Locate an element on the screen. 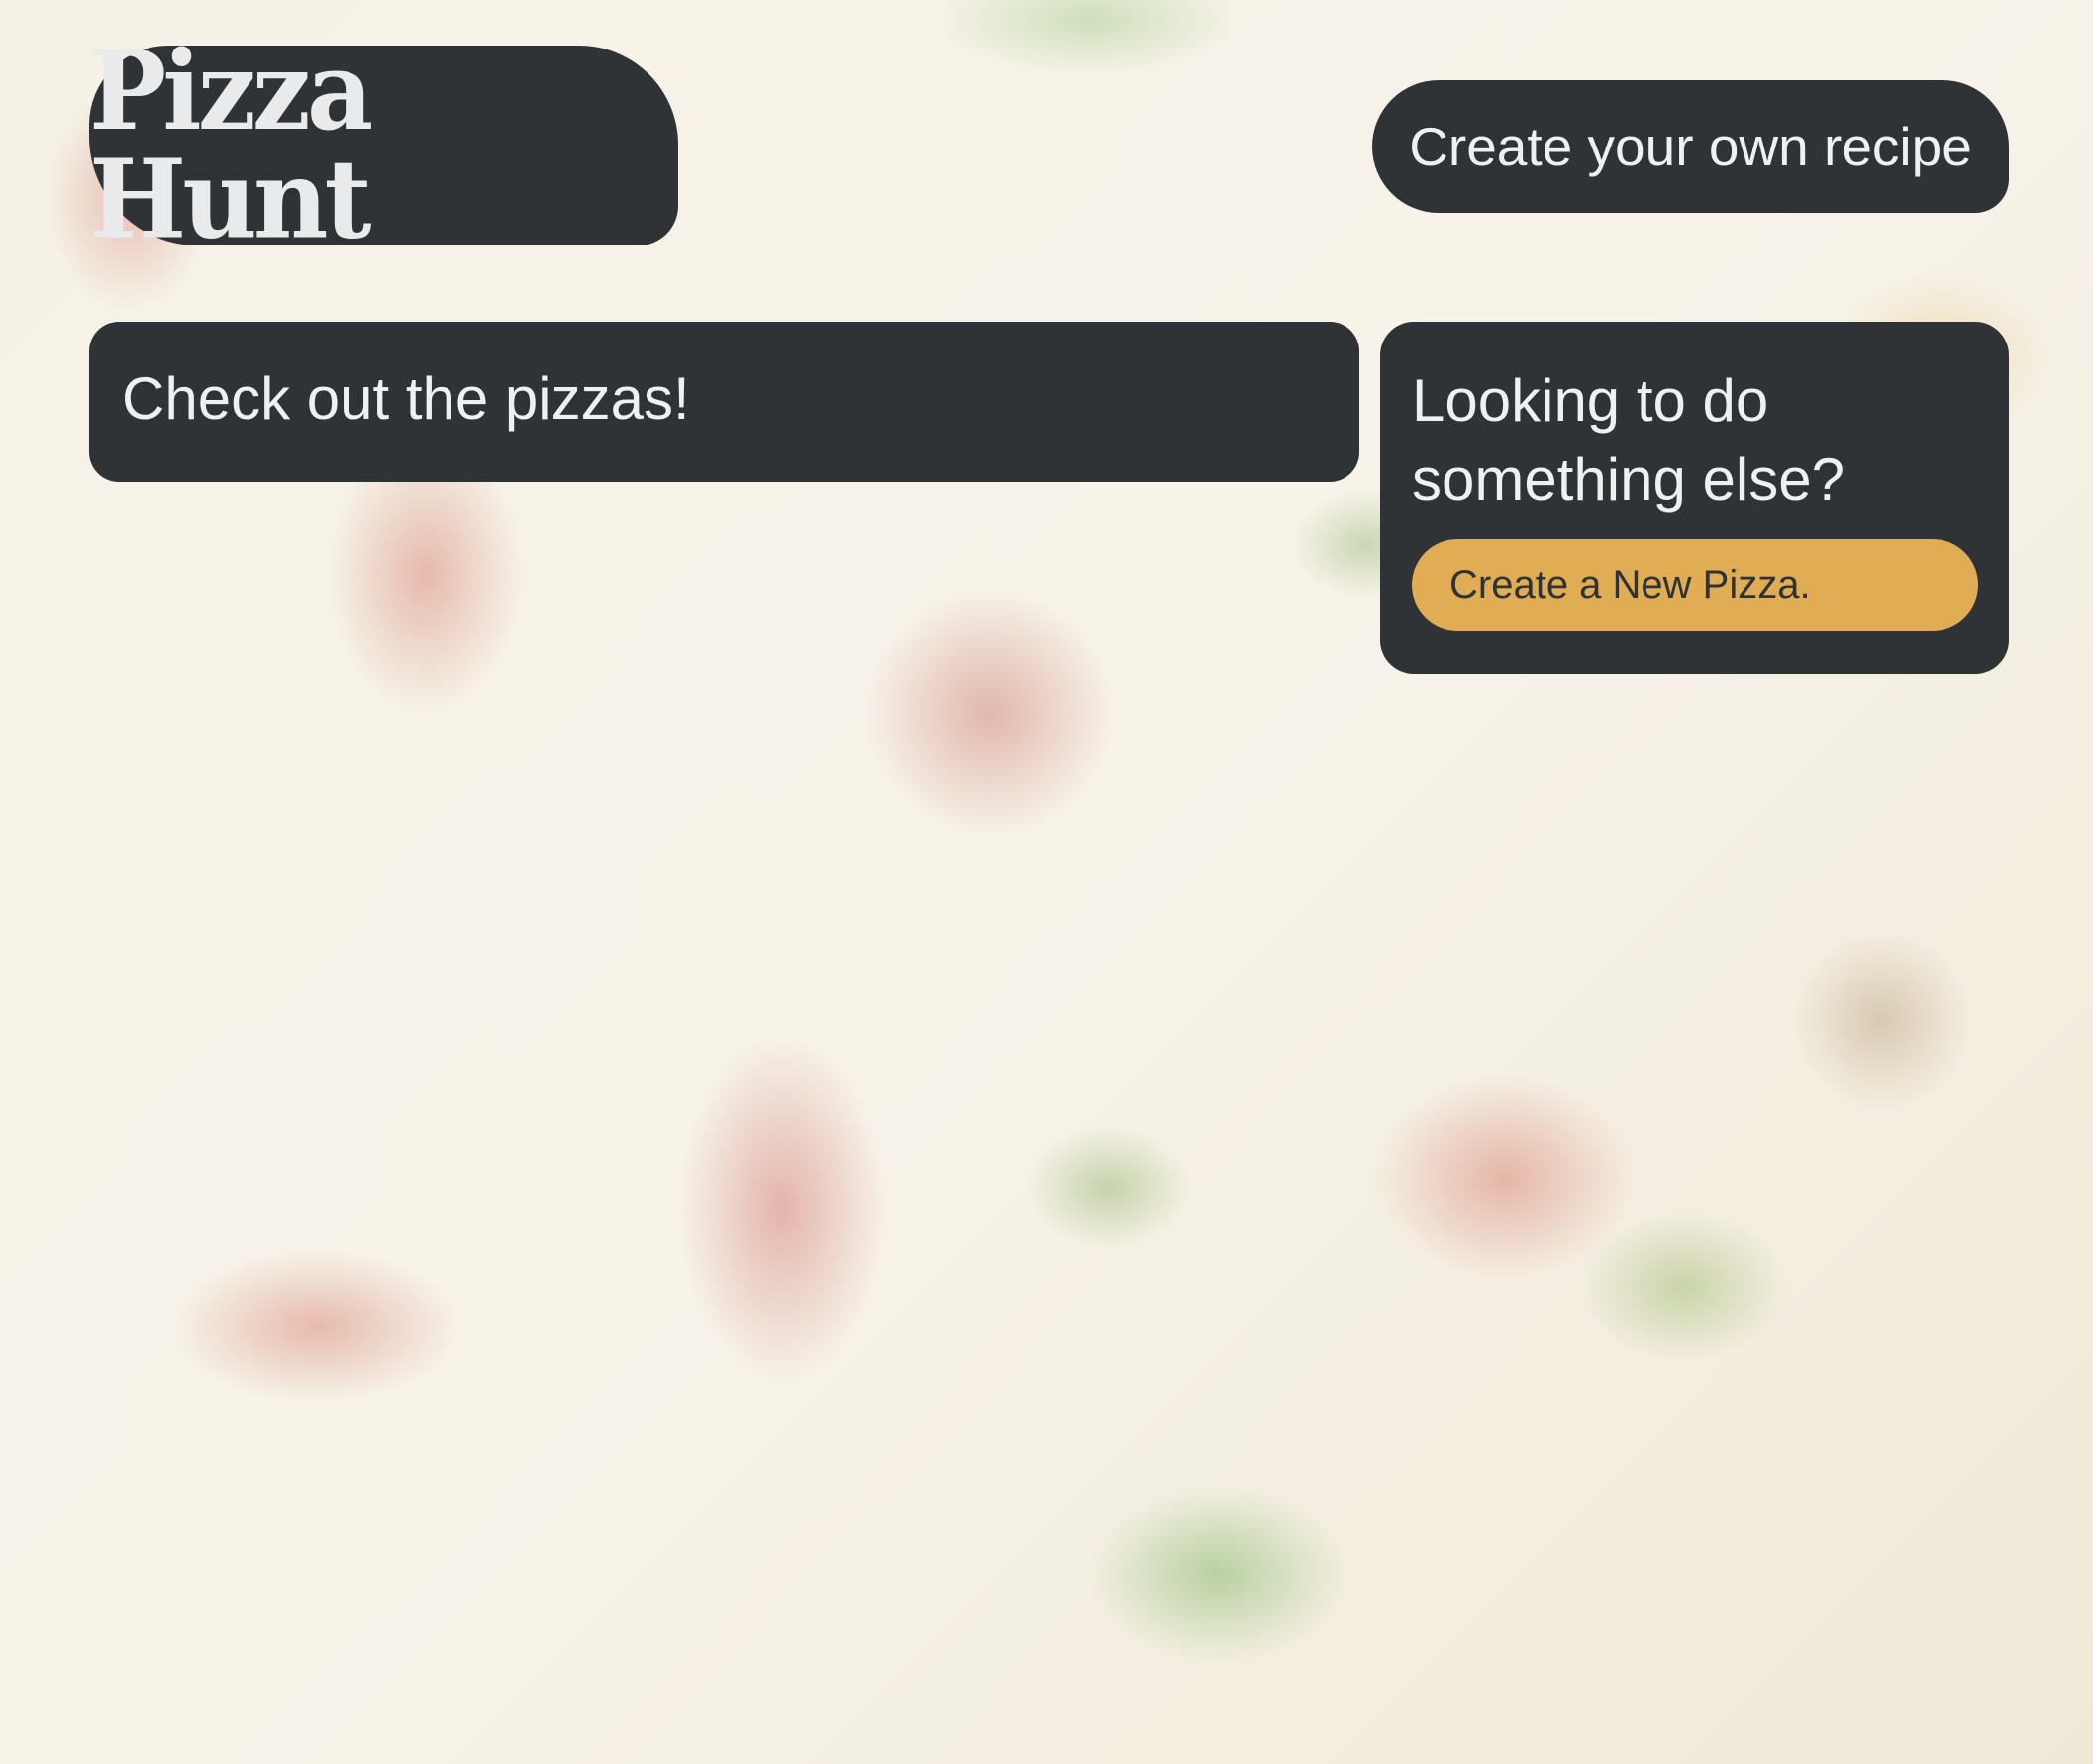  something-else-heading: Looking to do something else? is located at coordinates (1628, 440).